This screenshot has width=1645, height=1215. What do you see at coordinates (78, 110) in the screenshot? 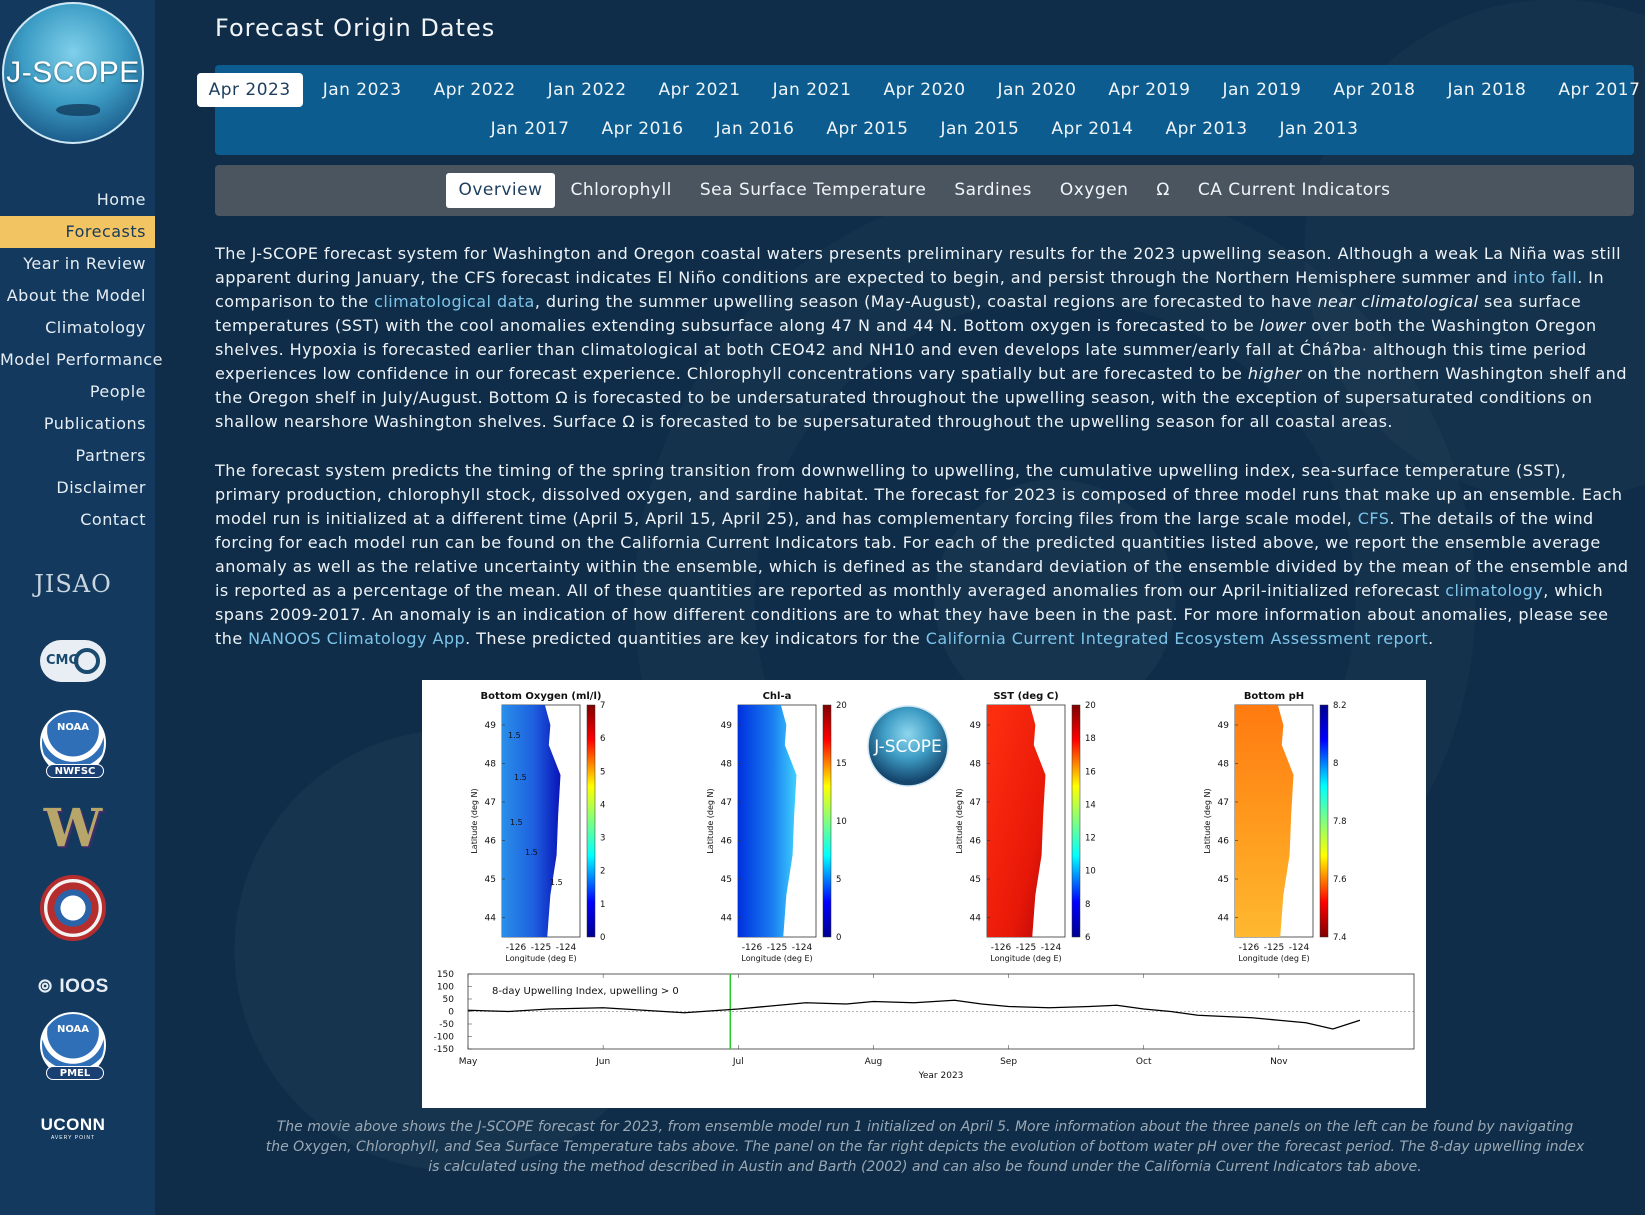
I see `fish-icon` at bounding box center [78, 110].